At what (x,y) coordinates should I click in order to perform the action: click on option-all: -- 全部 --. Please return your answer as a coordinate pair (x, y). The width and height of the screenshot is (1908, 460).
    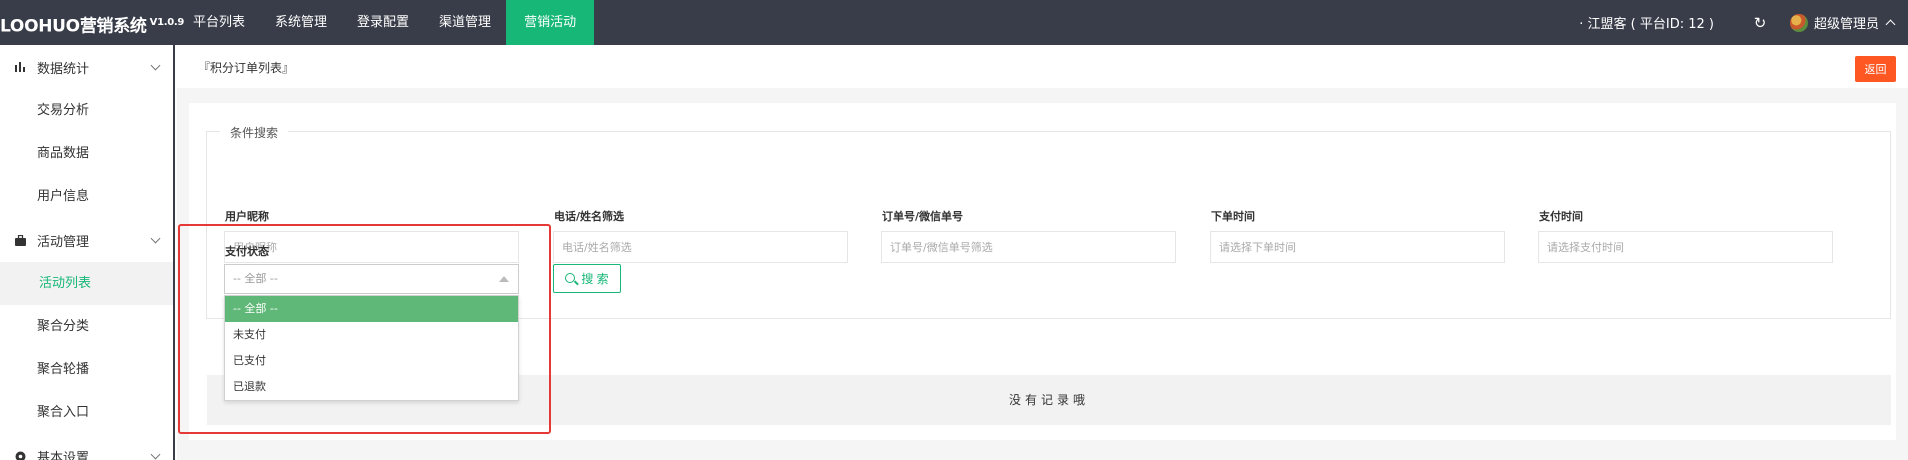
    Looking at the image, I should click on (371, 309).